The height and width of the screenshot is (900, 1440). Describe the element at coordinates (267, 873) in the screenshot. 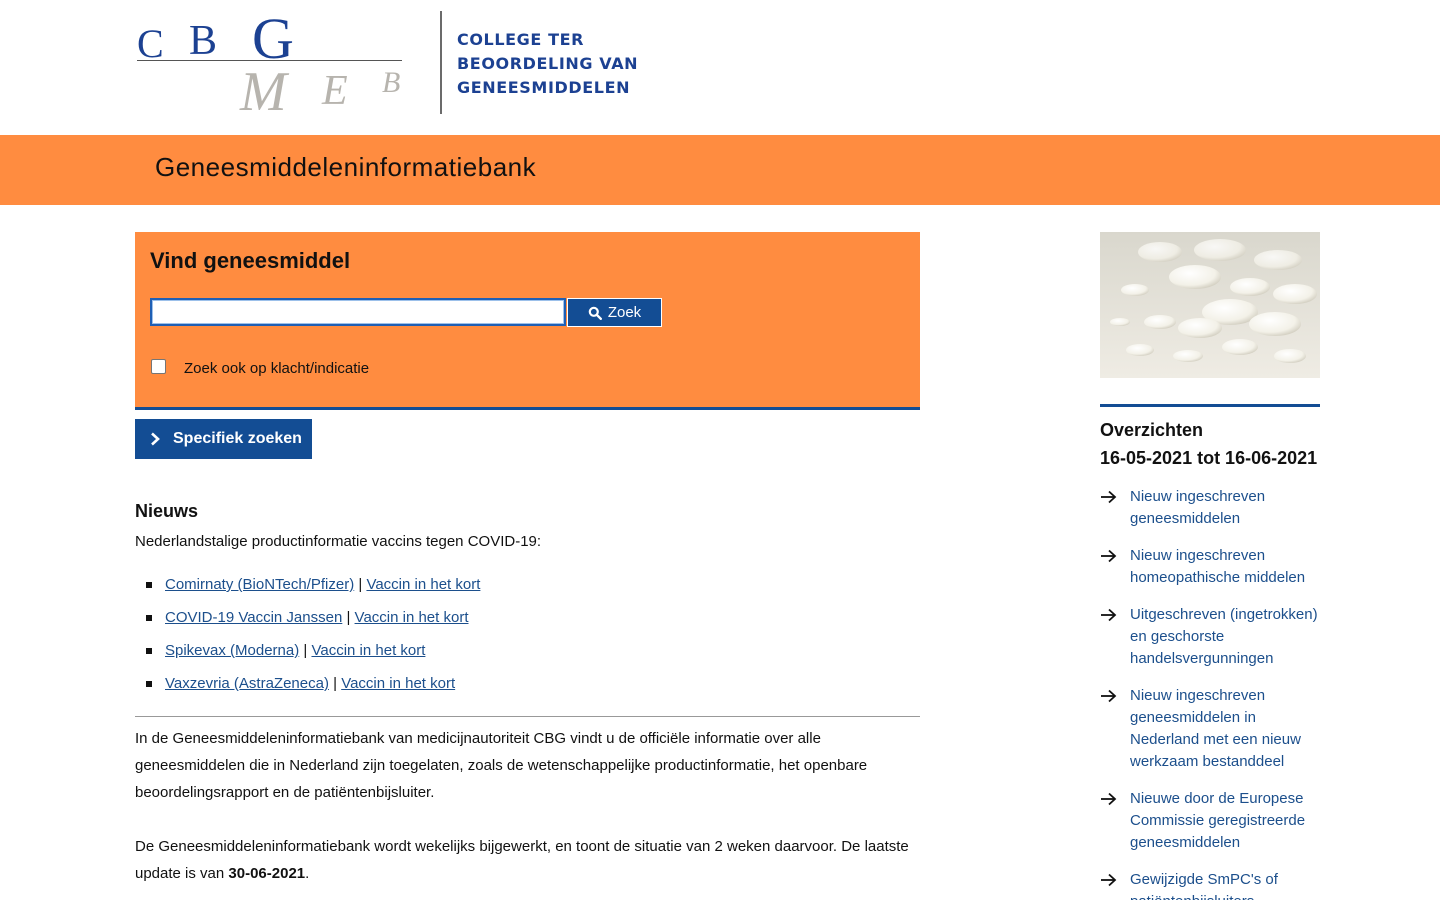

I see `update-date: 30-06-2021` at that location.